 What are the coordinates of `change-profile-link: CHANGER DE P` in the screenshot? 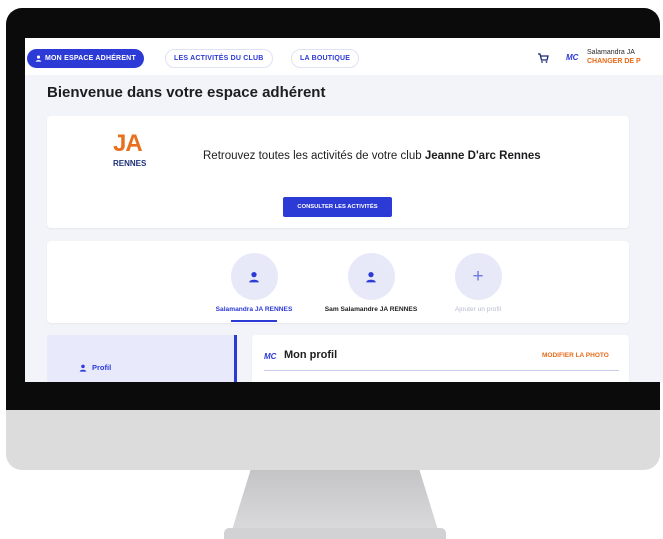 It's located at (614, 61).